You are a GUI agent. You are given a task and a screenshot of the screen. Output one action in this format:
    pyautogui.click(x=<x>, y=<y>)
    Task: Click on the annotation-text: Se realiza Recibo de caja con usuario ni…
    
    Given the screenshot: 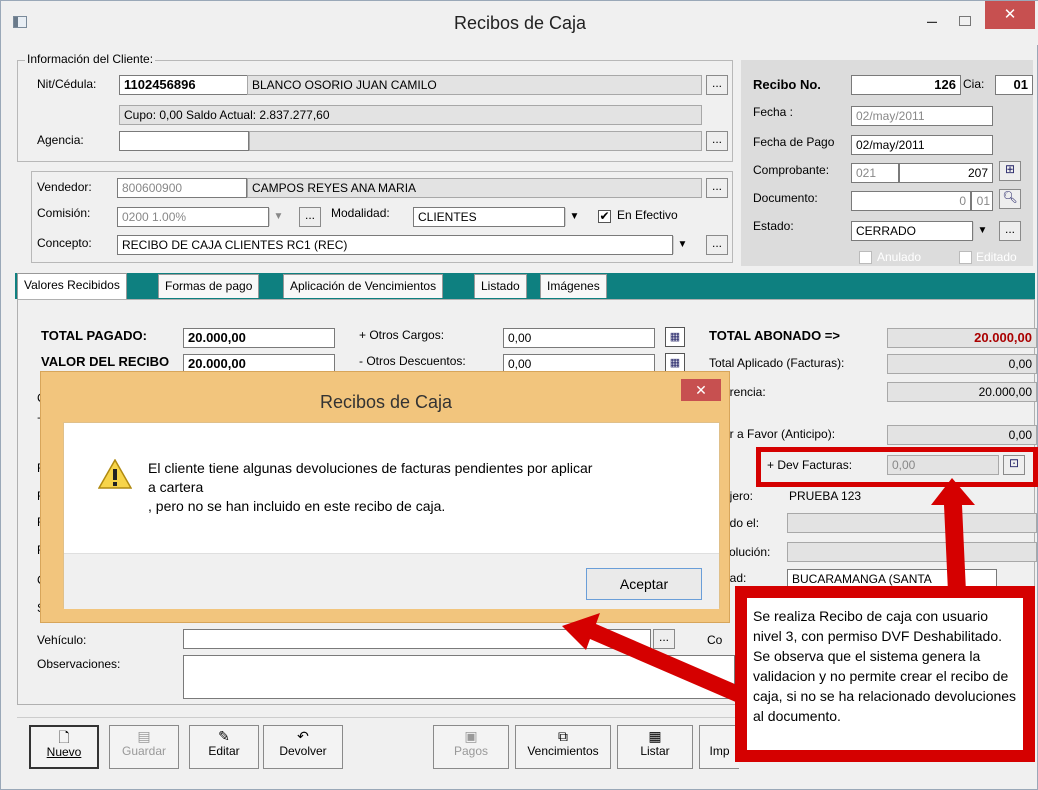 What is the action you would take?
    pyautogui.click(x=885, y=674)
    